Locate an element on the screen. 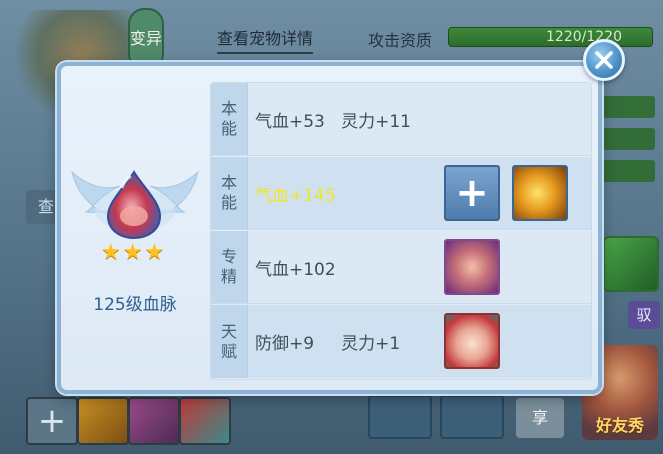 The width and height of the screenshot is (663, 454). mutate-button-label: 变异 is located at coordinates (146, 38).